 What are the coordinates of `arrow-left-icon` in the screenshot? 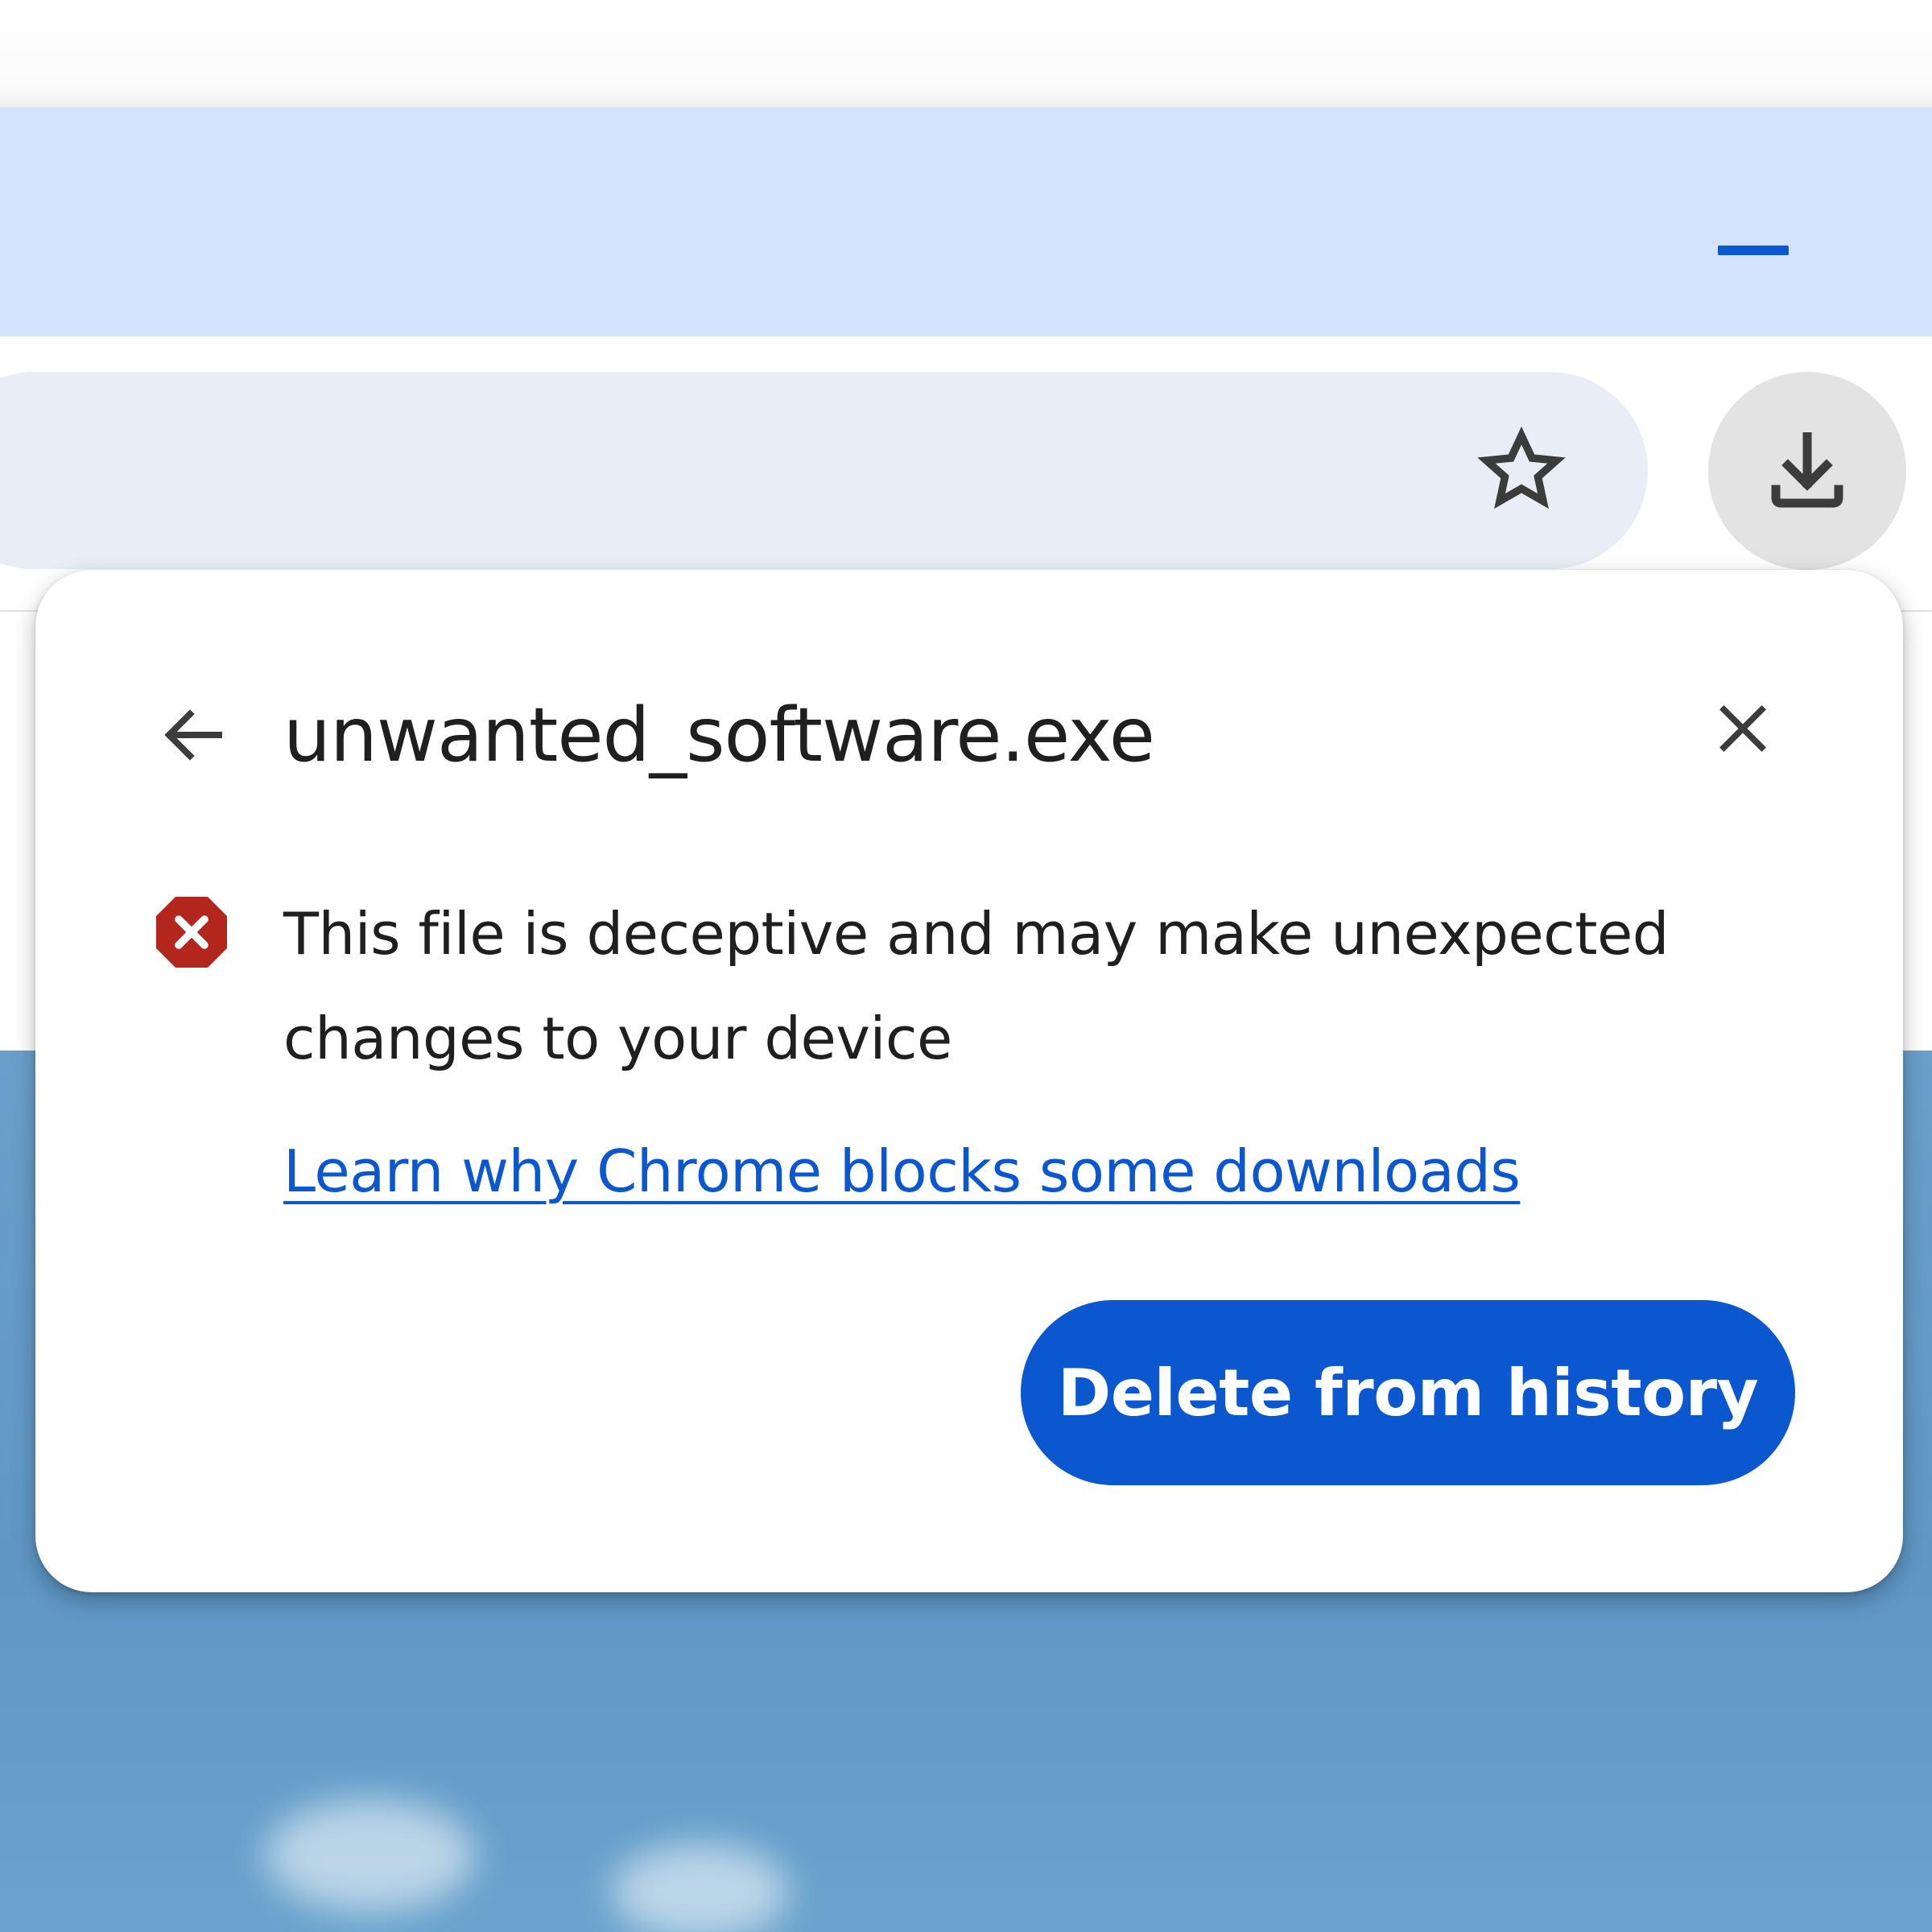 It's located at (193, 735).